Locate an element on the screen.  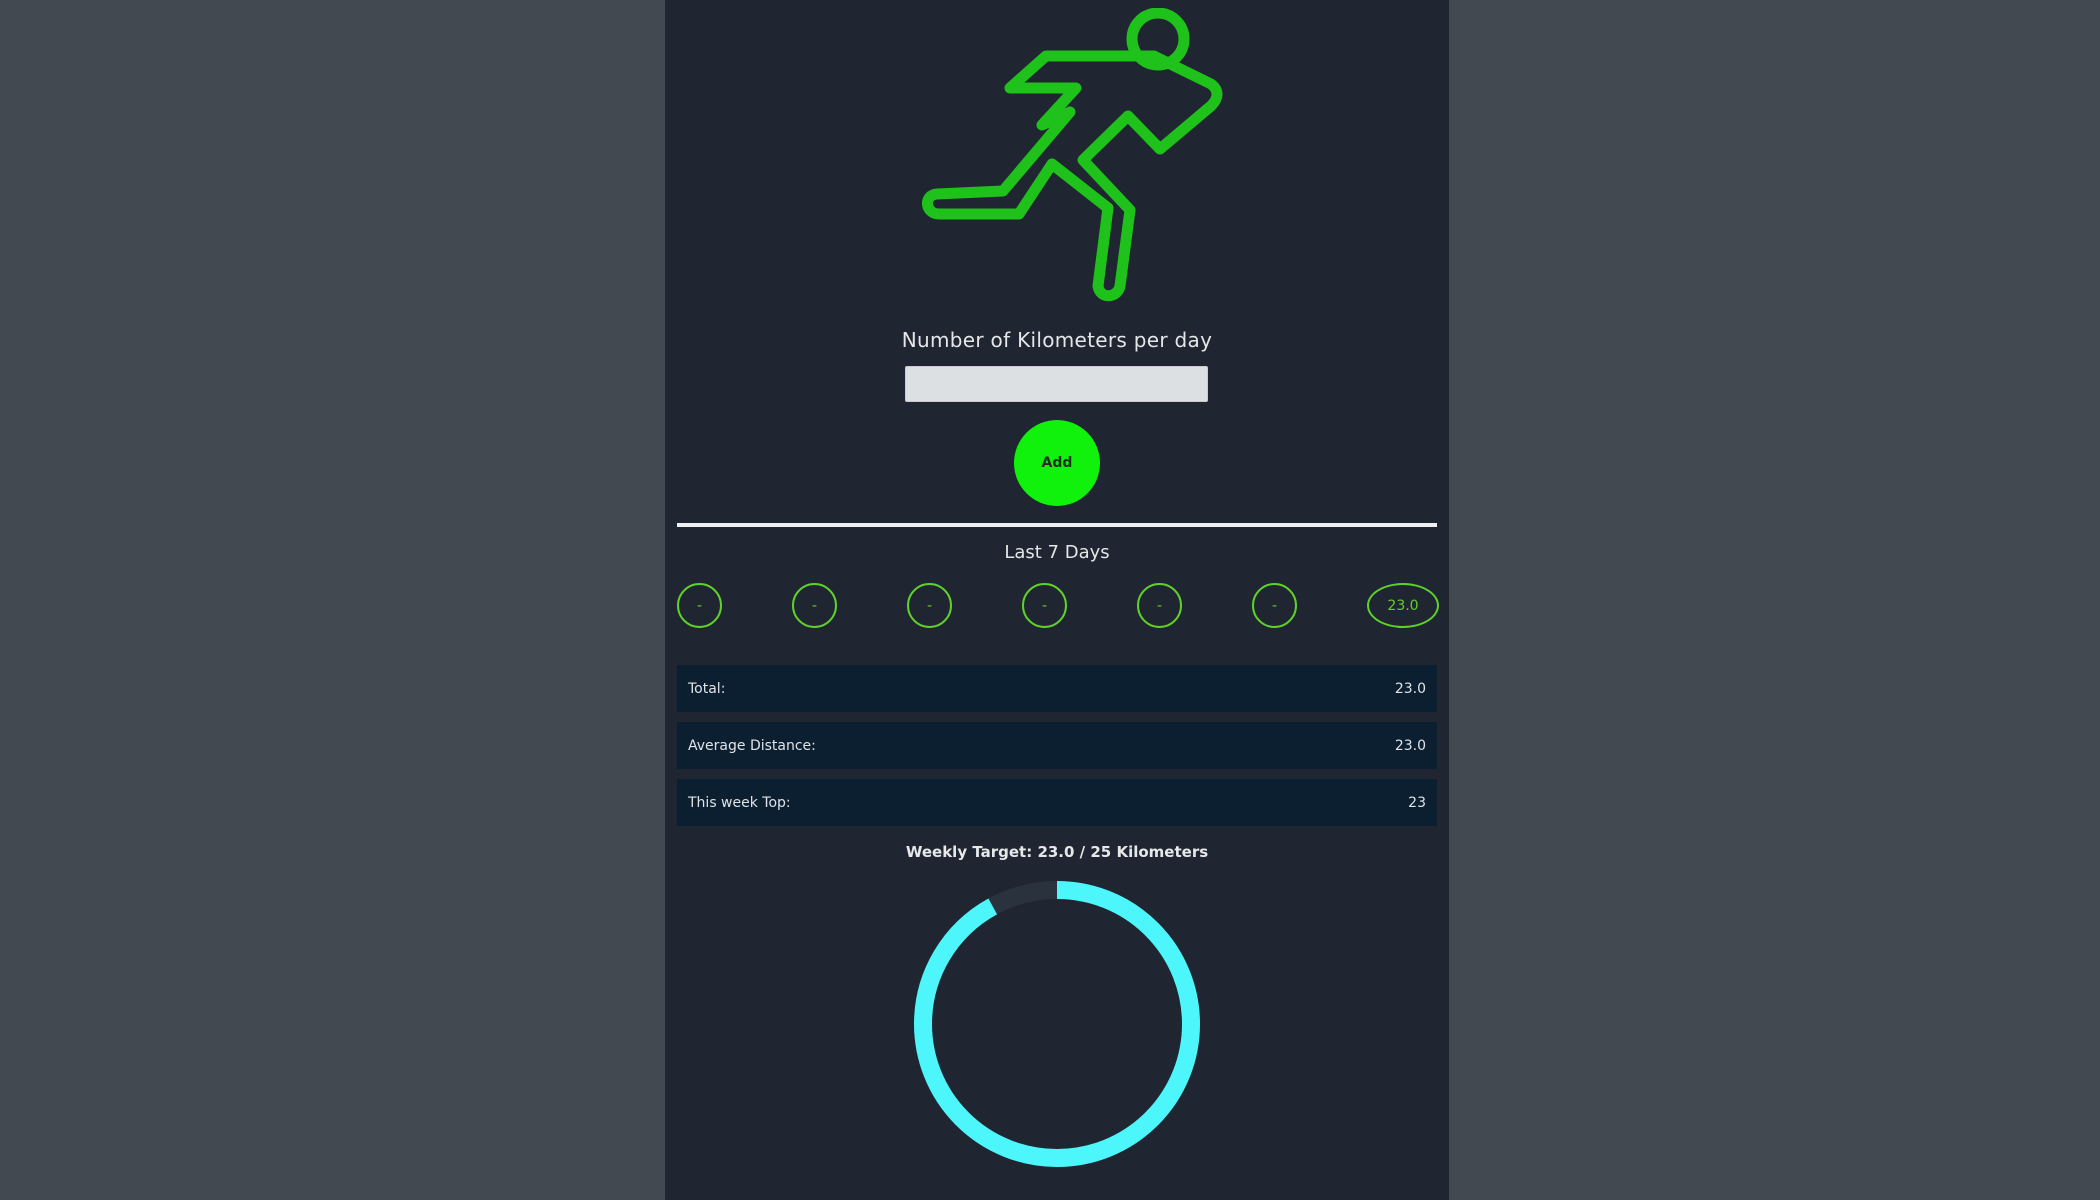
running-person-icon is located at coordinates (1072, 155).